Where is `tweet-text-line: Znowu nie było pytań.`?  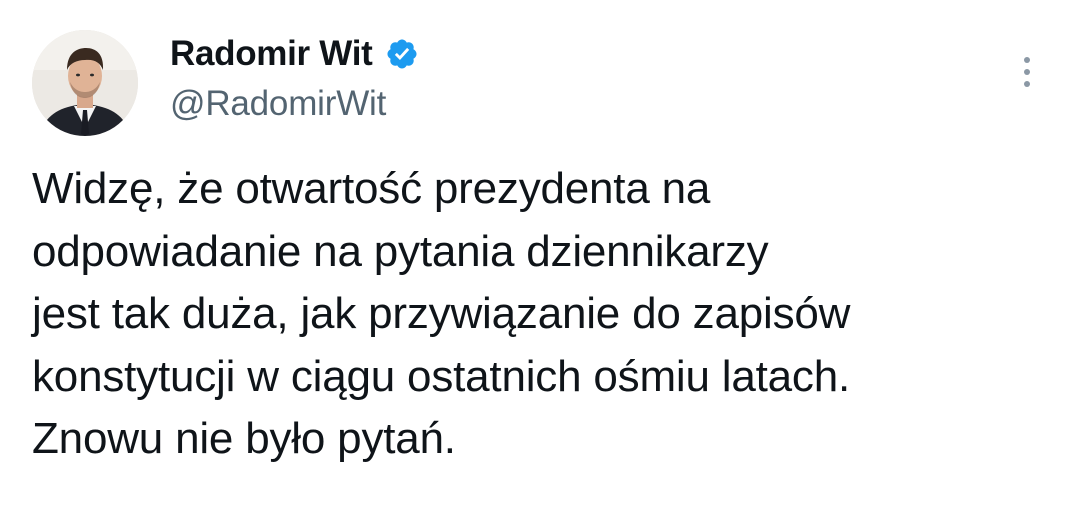
tweet-text-line: Znowu nie było pytań. is located at coordinates (244, 438).